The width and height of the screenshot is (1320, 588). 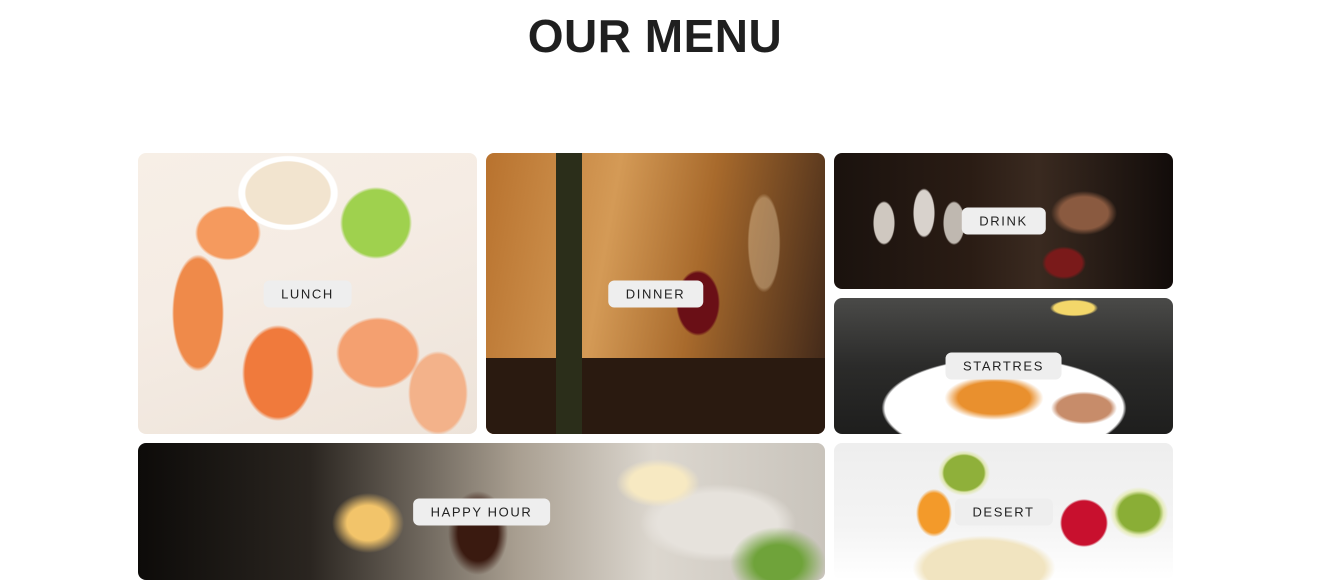 I want to click on menu-tile-label-dinner: DINNER, so click(x=655, y=293).